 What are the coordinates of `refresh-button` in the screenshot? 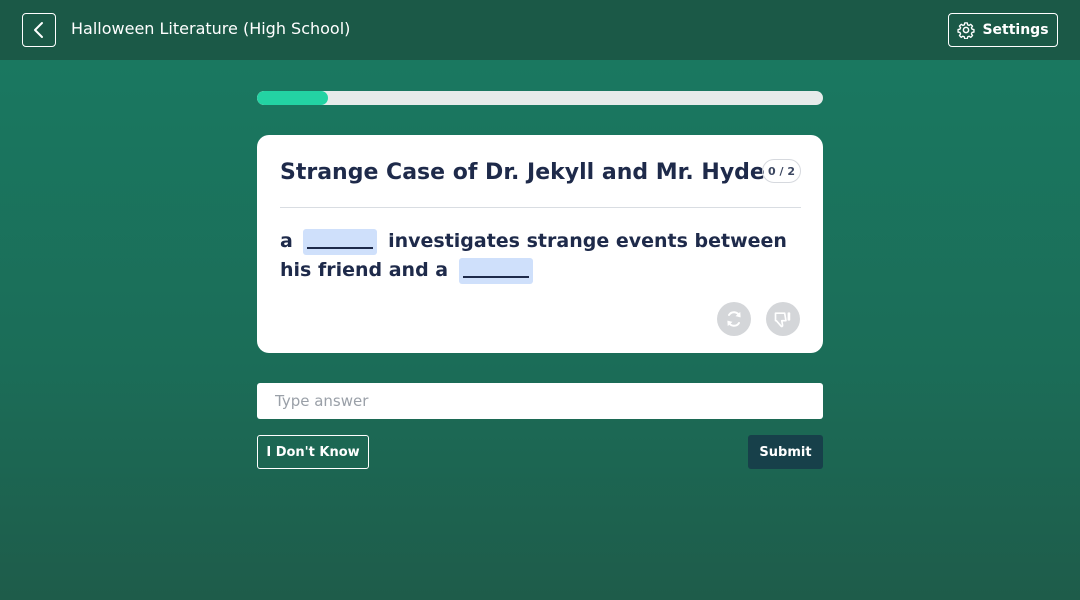 It's located at (734, 319).